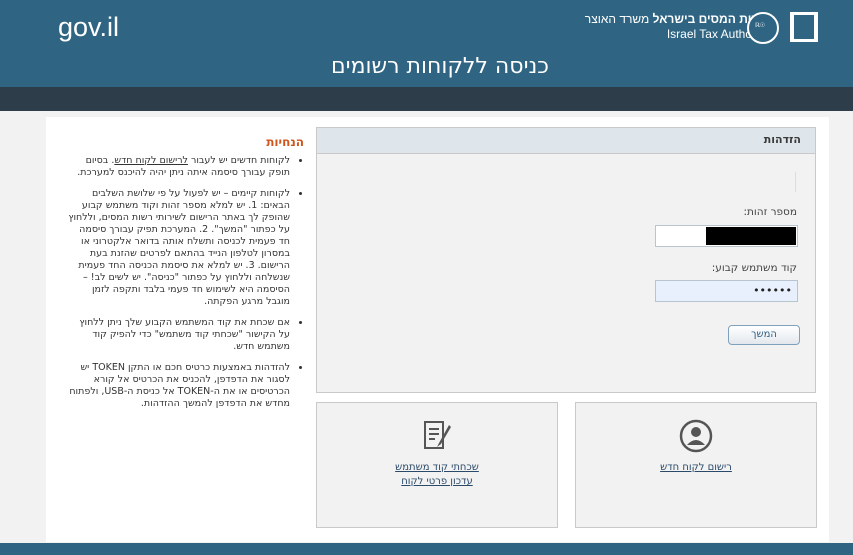  Describe the element at coordinates (618, 19) in the screenshot. I see `ministry-name-he: משרד האוצר` at that location.